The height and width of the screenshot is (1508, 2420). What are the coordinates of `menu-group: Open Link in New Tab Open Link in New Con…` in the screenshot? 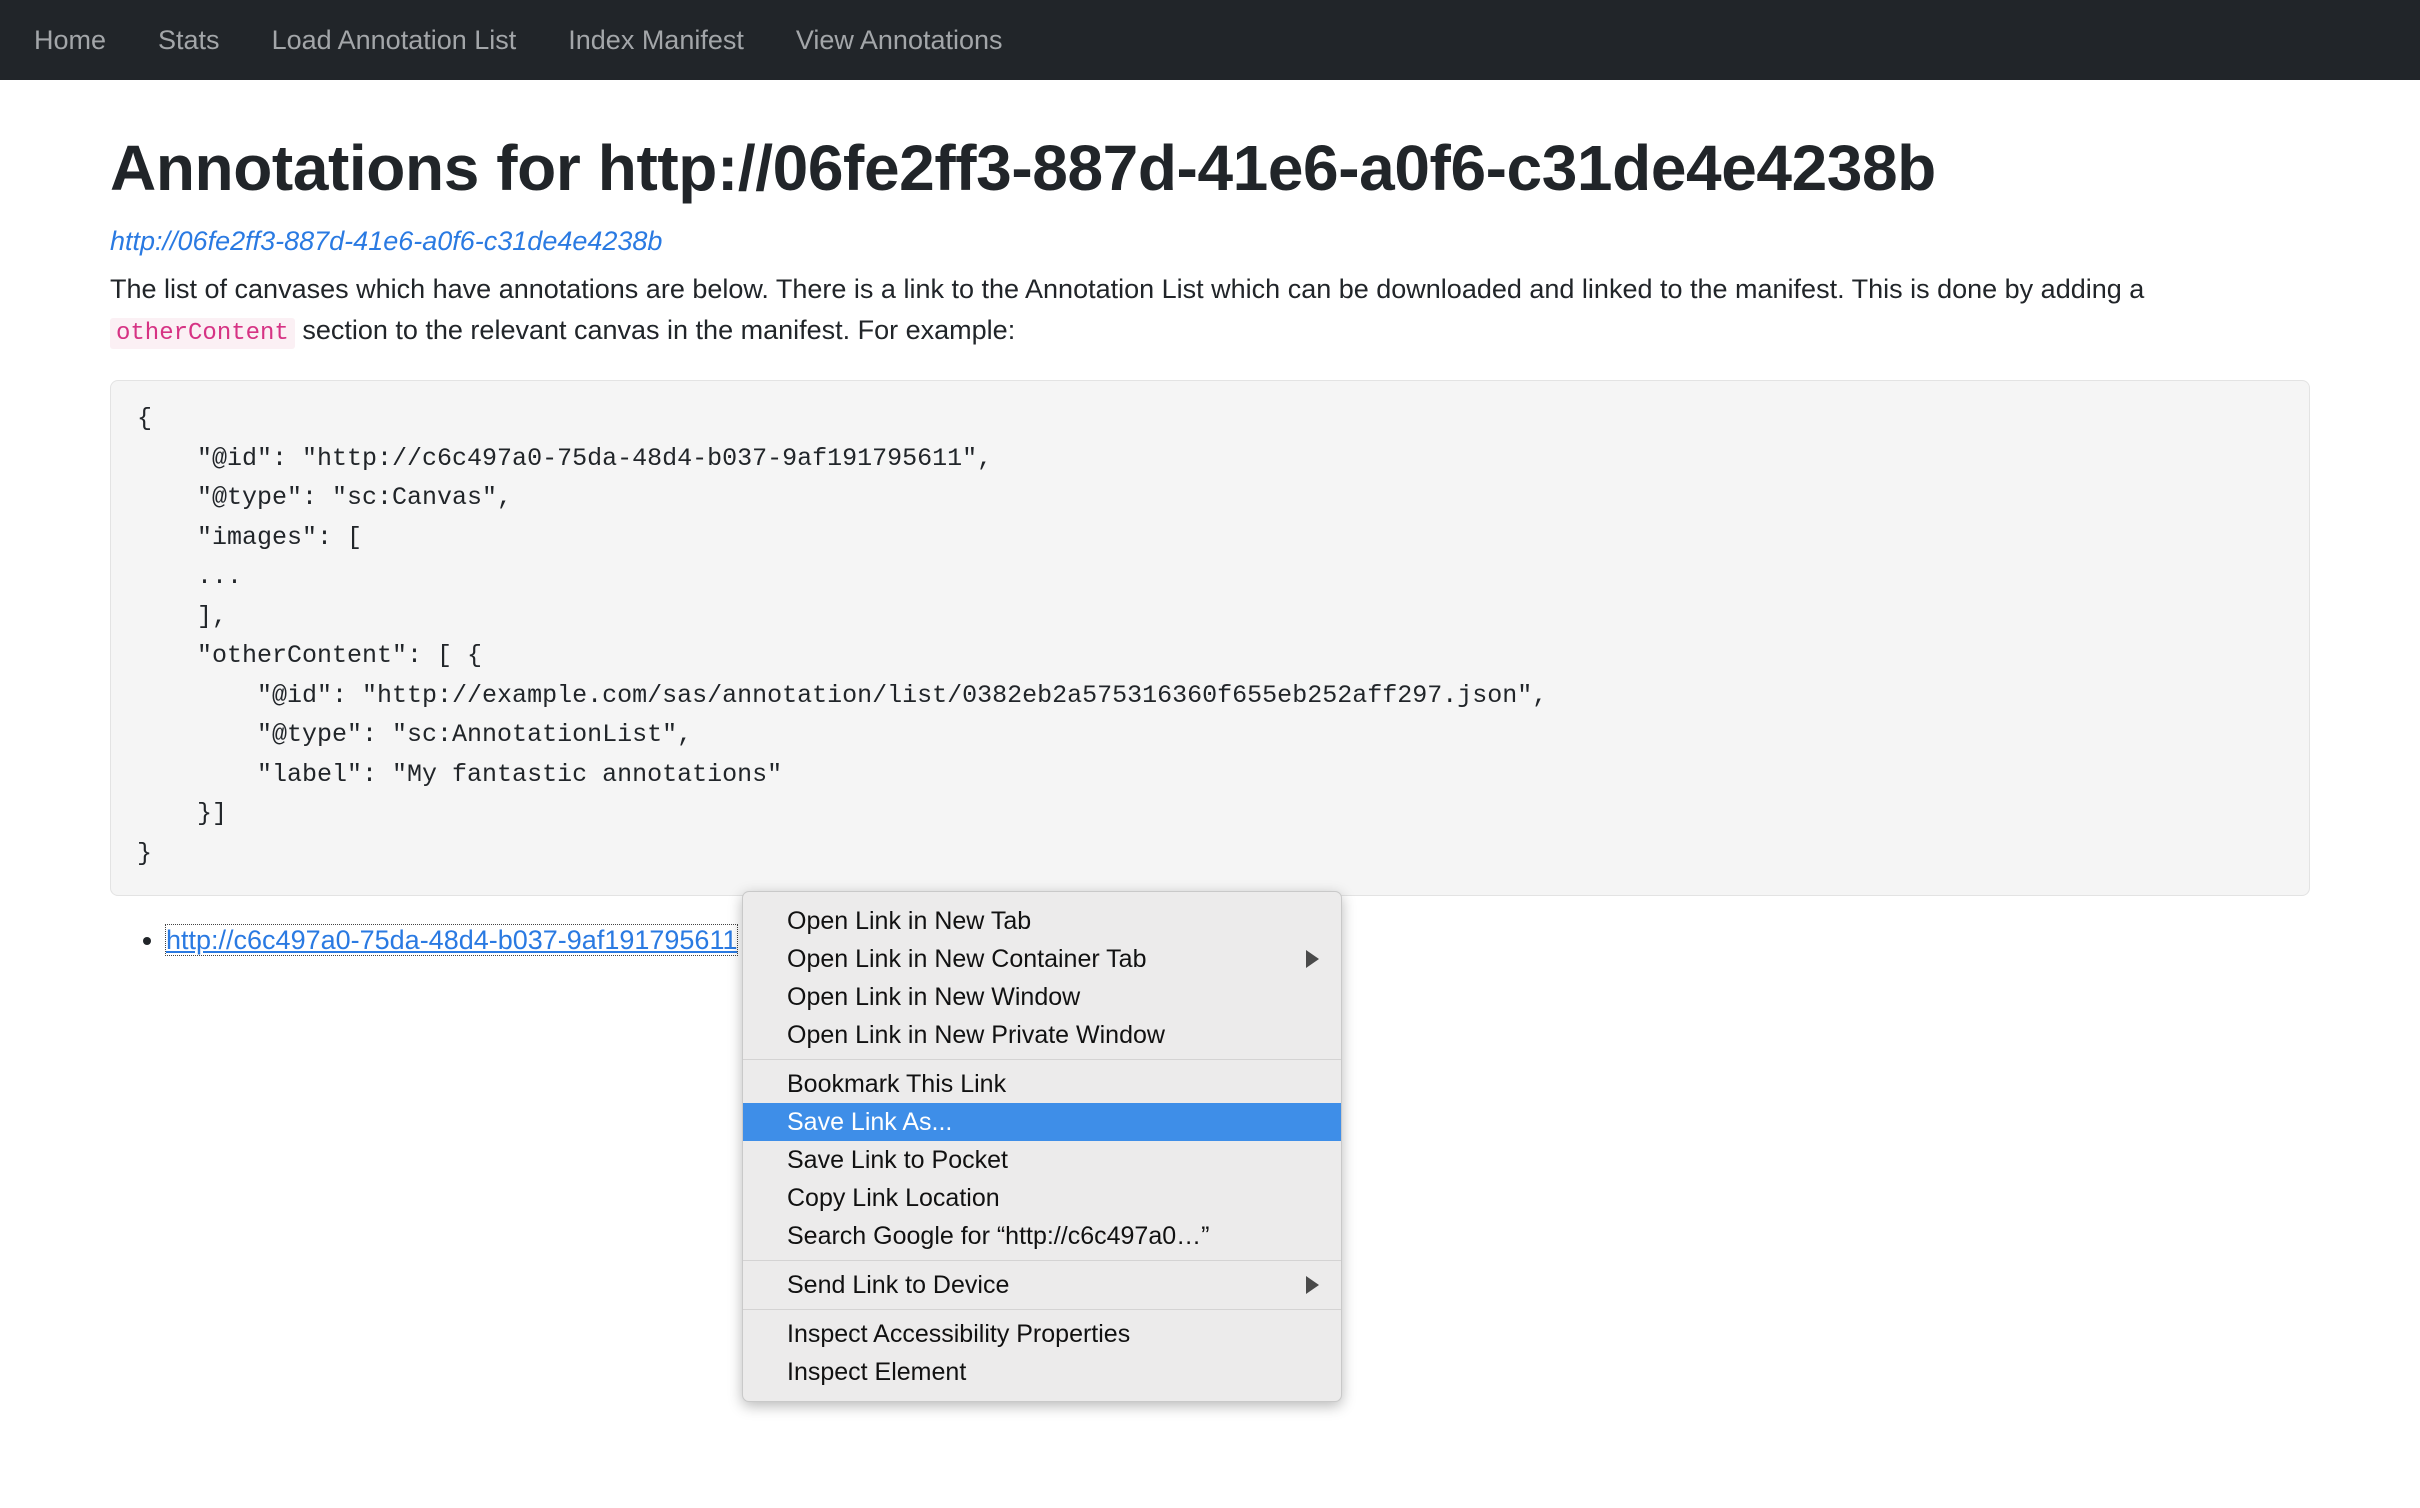 It's located at (1042, 978).